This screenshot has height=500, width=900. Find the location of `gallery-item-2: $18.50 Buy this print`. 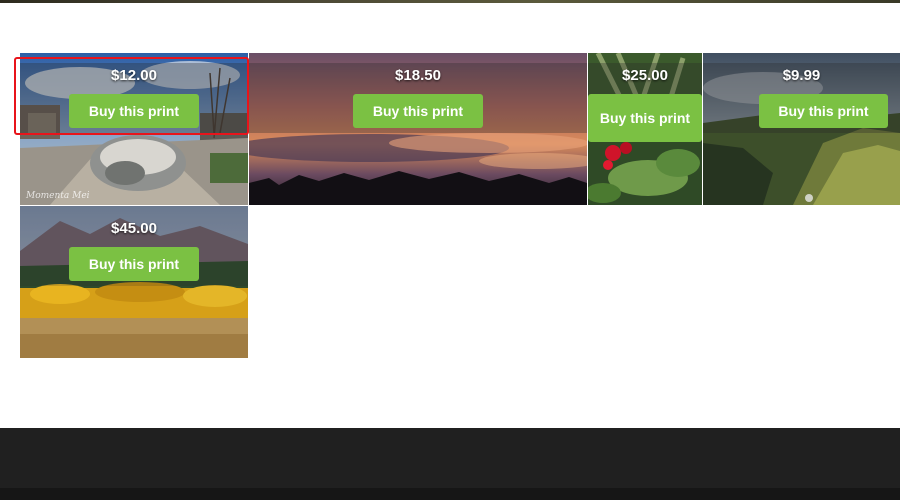

gallery-item-2: $18.50 Buy this print is located at coordinates (418, 129).